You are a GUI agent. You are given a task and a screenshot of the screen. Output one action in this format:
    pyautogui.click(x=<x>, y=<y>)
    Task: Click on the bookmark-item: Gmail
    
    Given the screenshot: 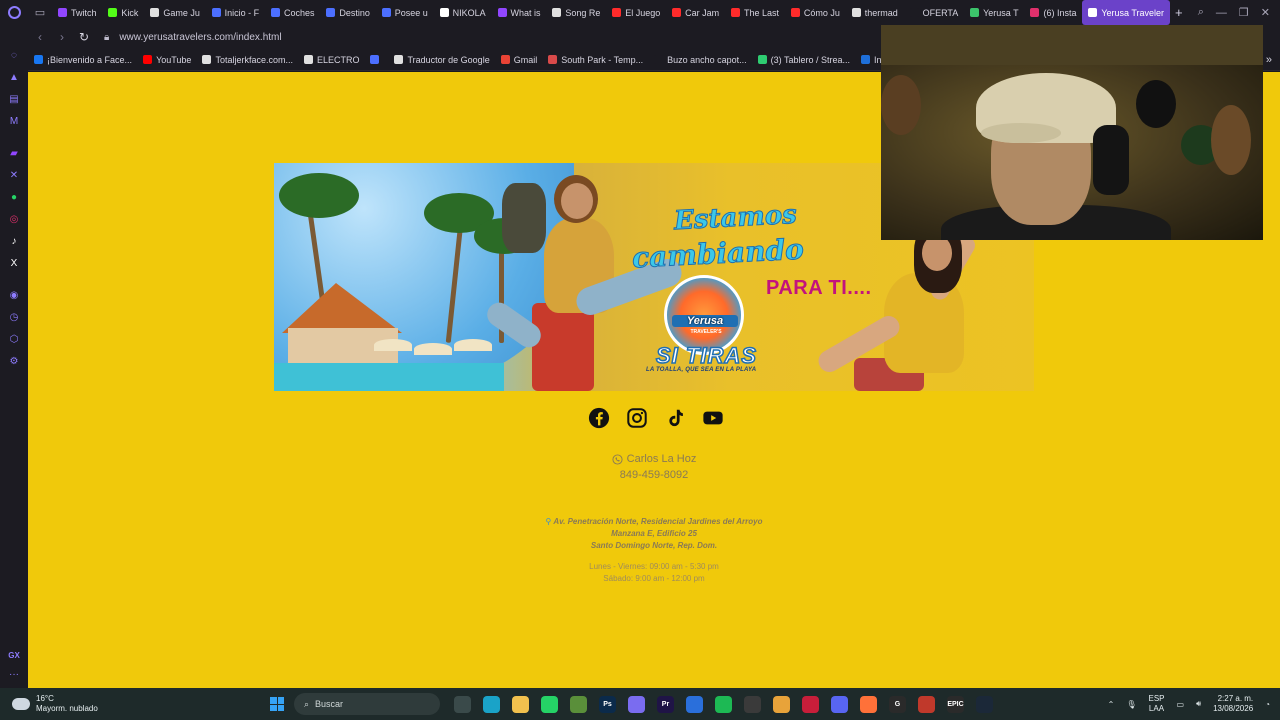 What is the action you would take?
    pyautogui.click(x=518, y=60)
    